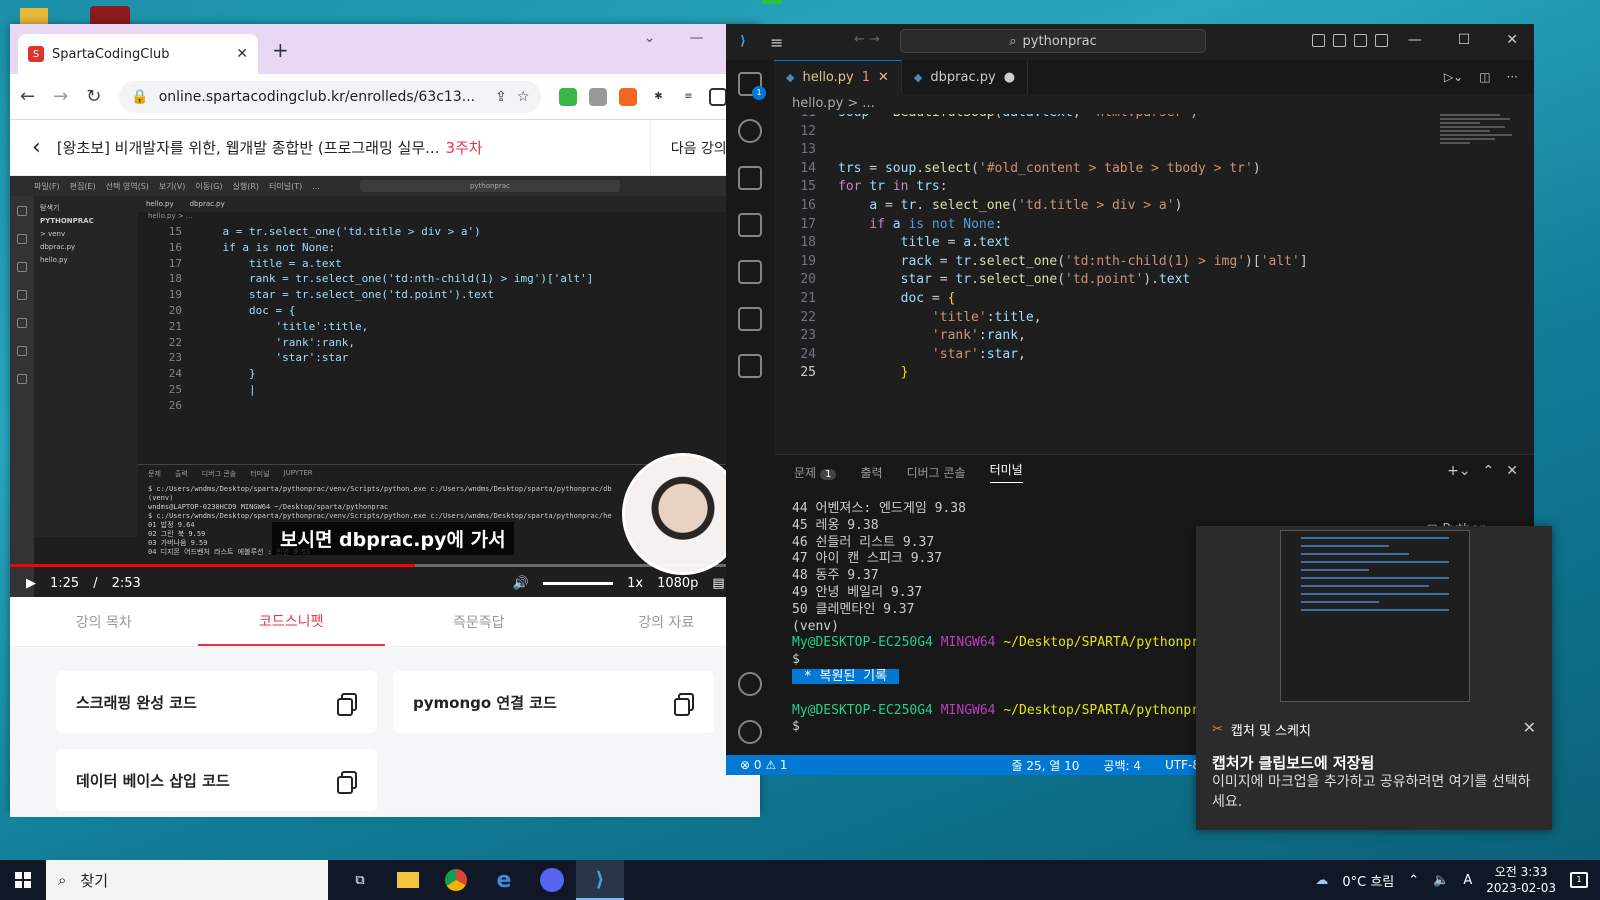 The width and height of the screenshot is (1600, 900). Describe the element at coordinates (175, 310) in the screenshot. I see `video-line-number: 20` at that location.